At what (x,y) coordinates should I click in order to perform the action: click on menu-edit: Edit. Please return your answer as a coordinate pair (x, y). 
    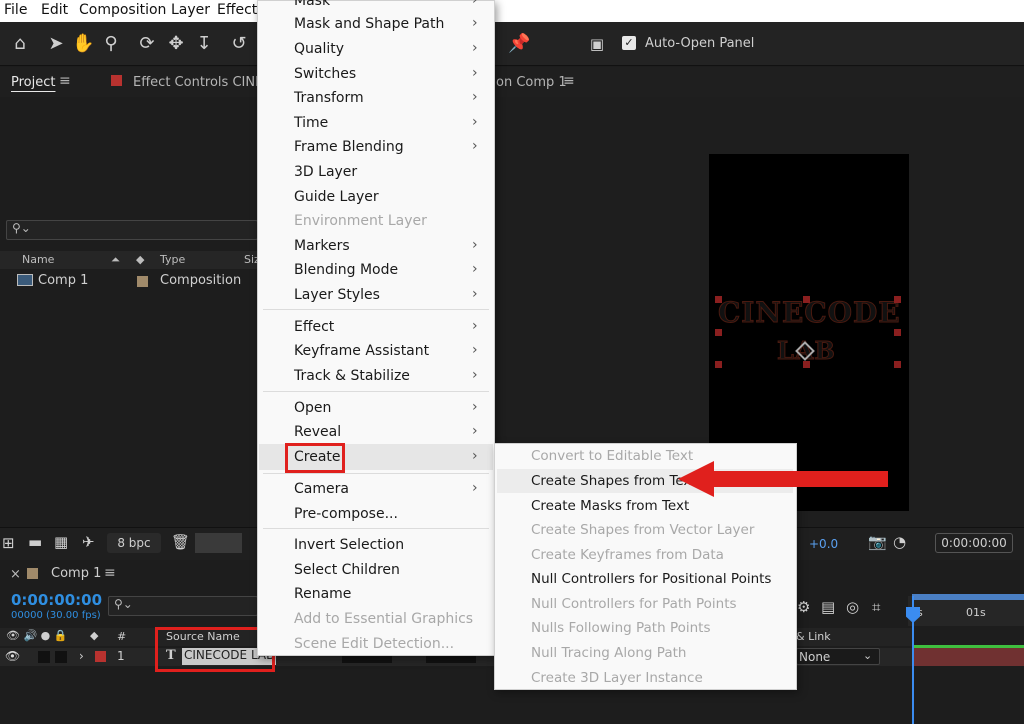
    Looking at the image, I should click on (54, 10).